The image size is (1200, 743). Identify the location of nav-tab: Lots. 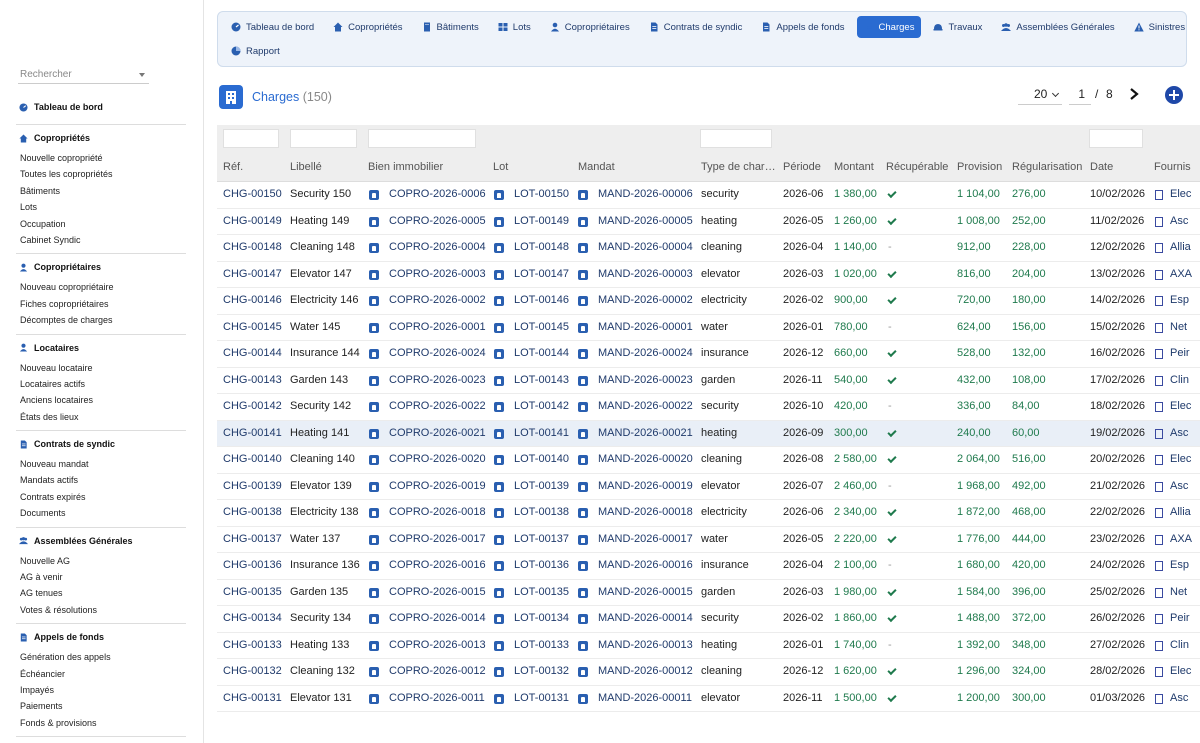
(514, 27).